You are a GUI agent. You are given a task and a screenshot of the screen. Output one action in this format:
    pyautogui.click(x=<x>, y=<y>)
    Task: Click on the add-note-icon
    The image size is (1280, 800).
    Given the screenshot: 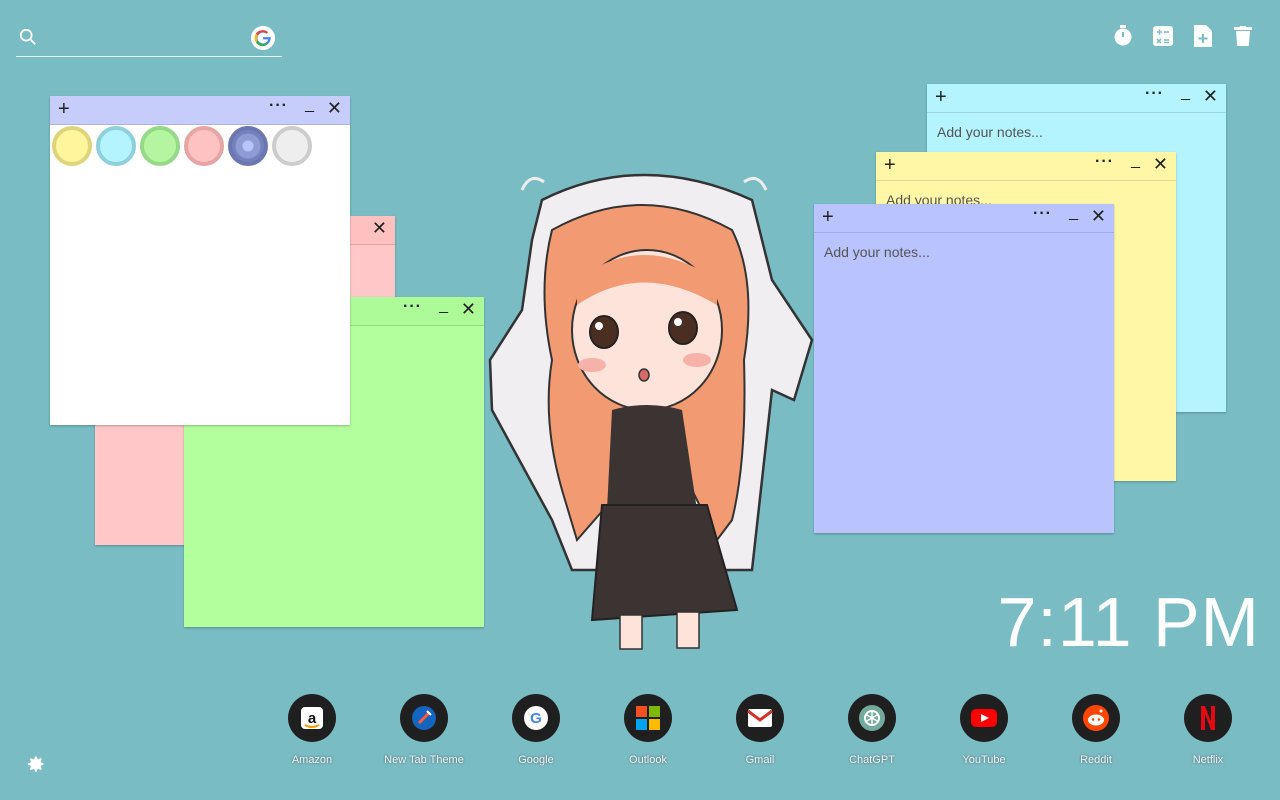 What is the action you would take?
    pyautogui.click(x=1203, y=36)
    